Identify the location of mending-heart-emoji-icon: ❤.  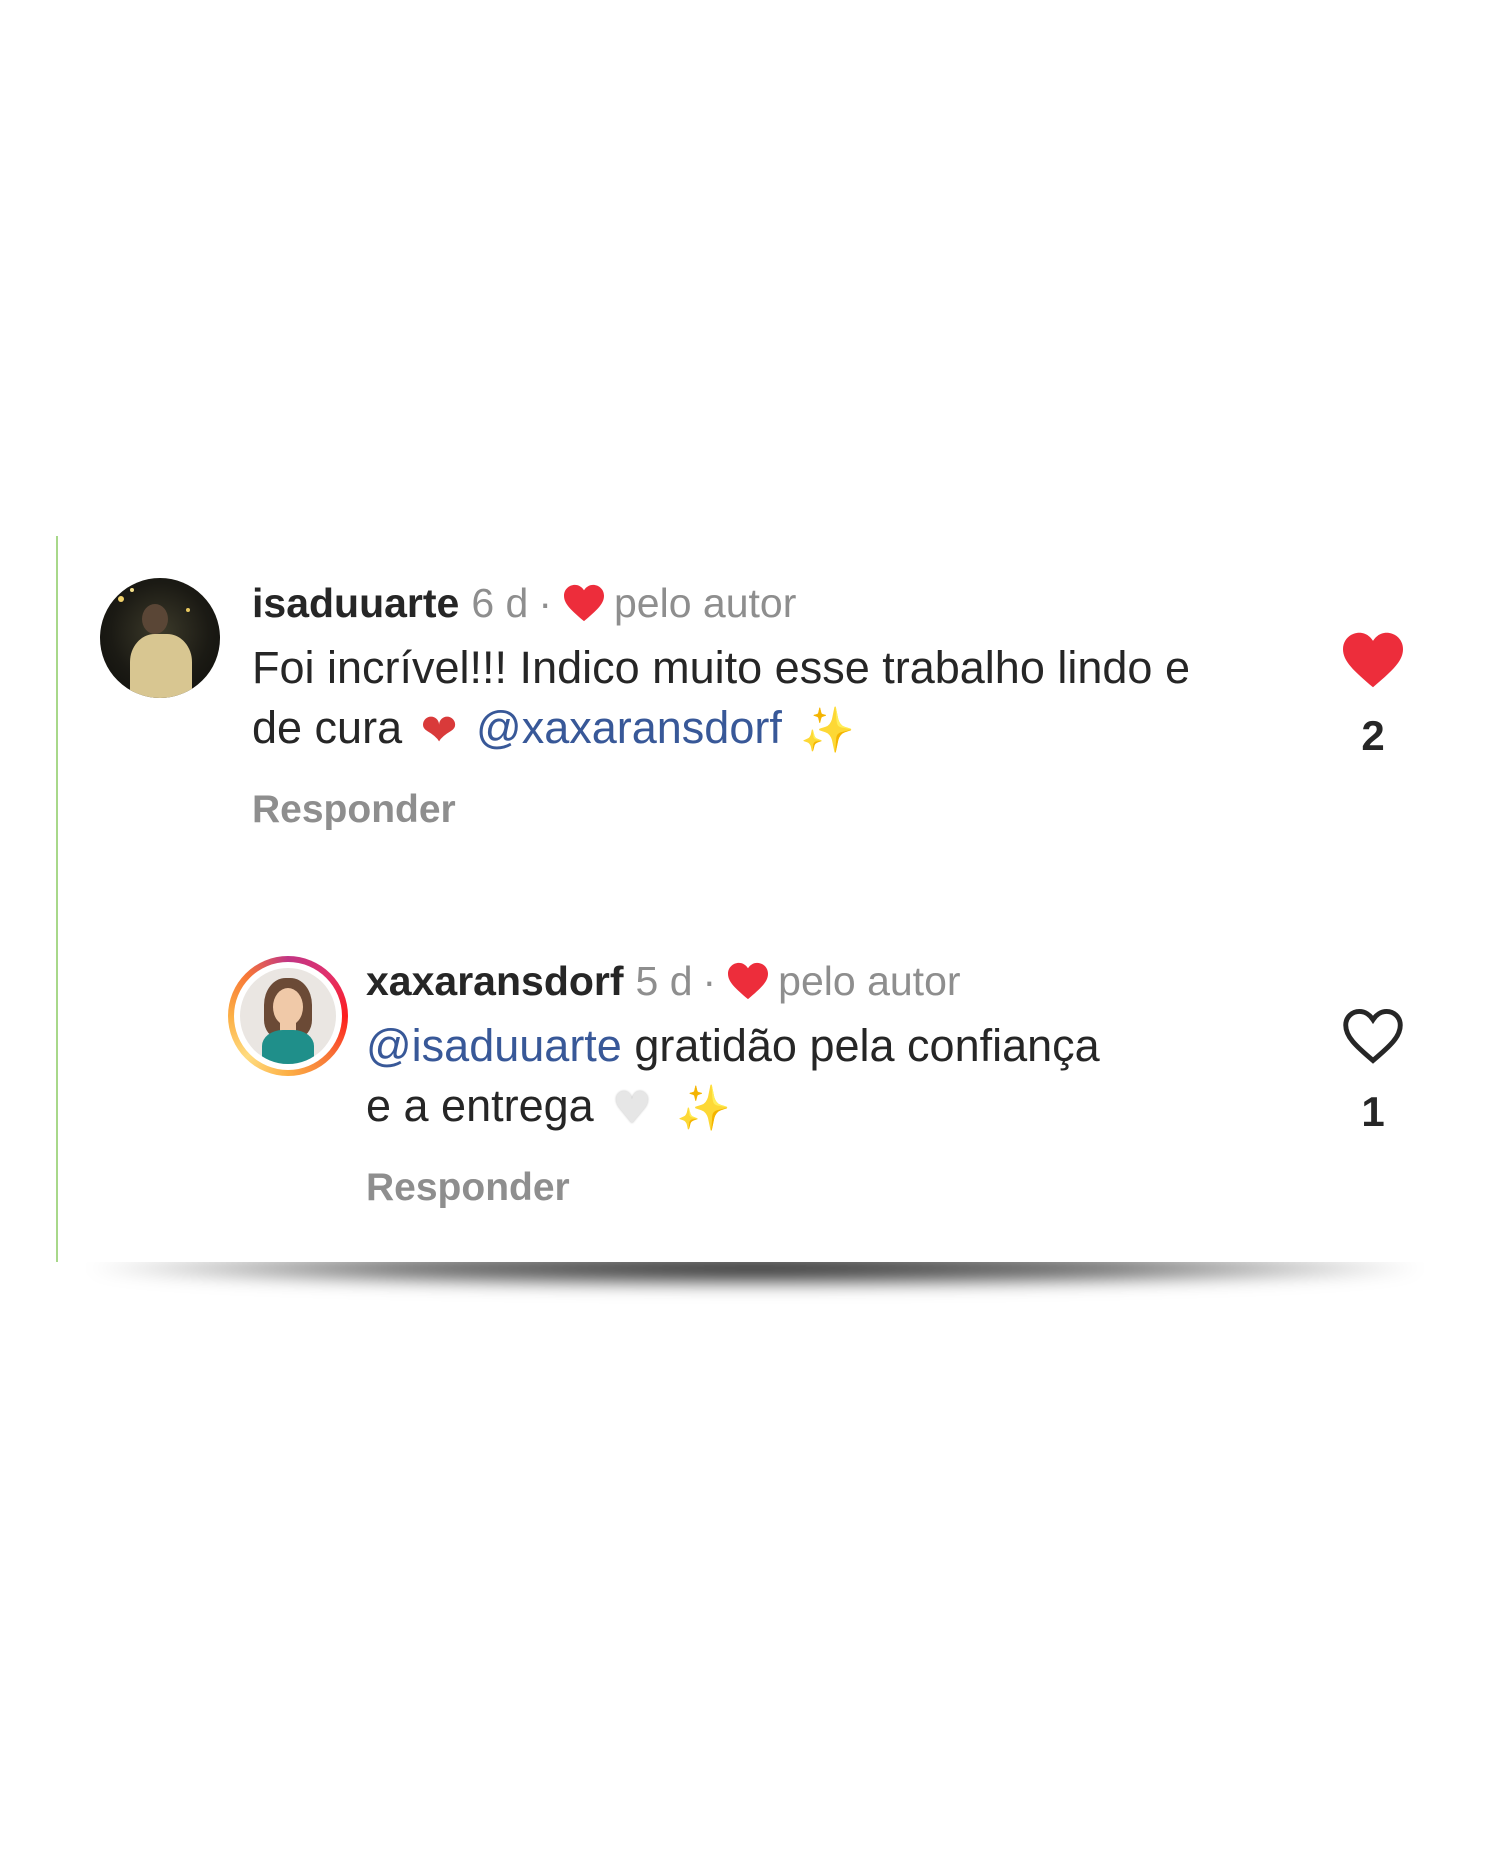
(439, 731).